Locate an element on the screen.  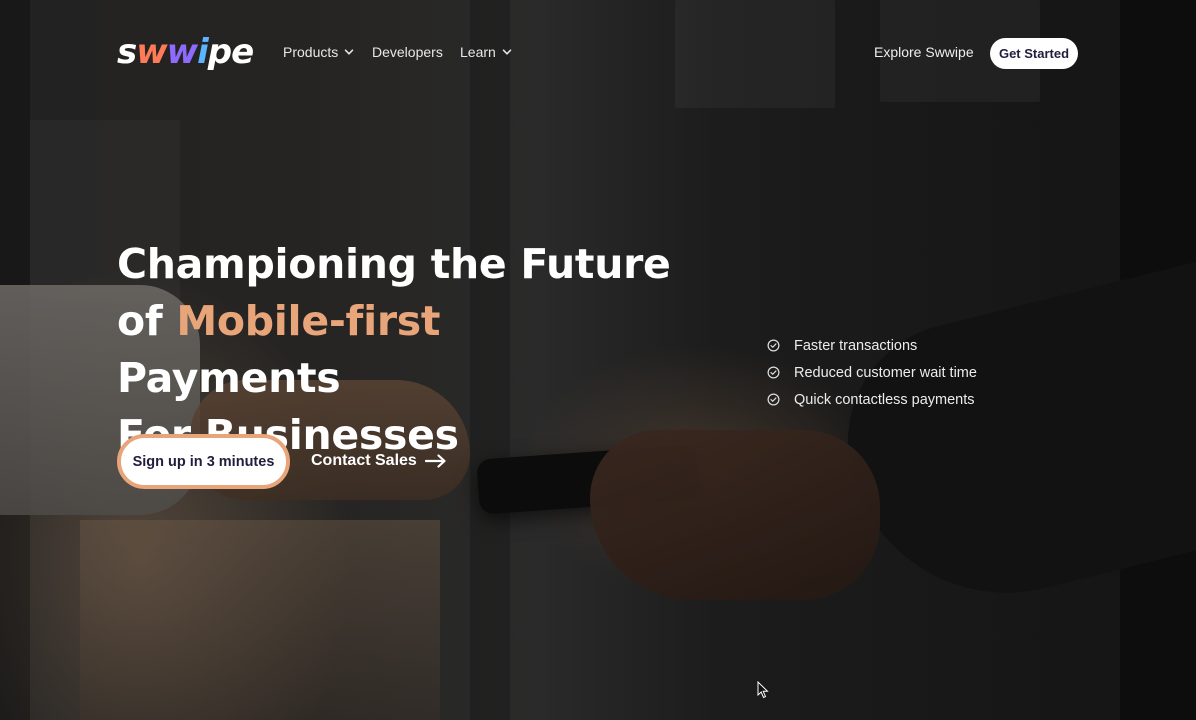
contact-sales-link: Contact Sales is located at coordinates (379, 461).